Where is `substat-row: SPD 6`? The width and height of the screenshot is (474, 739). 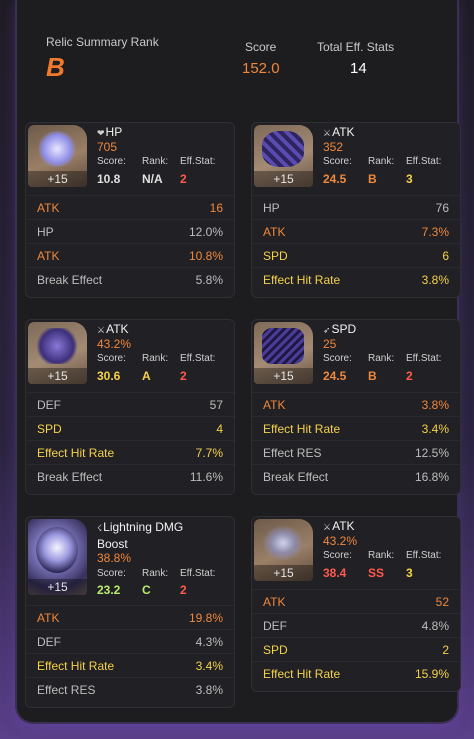
substat-row: SPD 6 is located at coordinates (356, 255).